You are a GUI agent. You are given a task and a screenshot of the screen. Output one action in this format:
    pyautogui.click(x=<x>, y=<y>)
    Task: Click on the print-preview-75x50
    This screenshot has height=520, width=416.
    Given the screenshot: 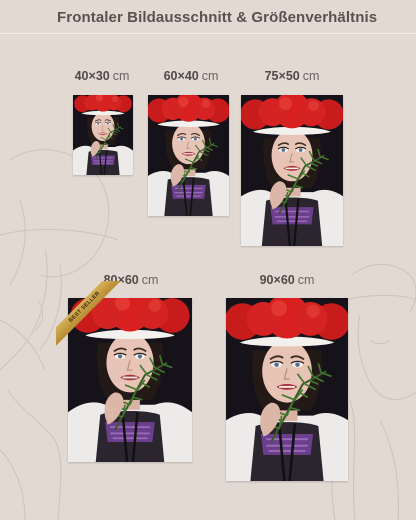 What is the action you would take?
    pyautogui.click(x=292, y=170)
    